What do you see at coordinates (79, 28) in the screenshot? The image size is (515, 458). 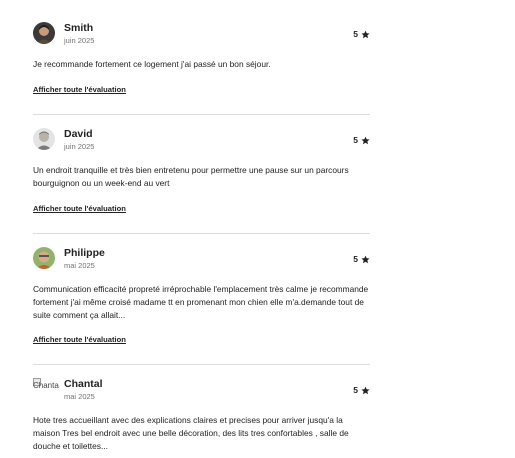 I see `author-name: Smith` at bounding box center [79, 28].